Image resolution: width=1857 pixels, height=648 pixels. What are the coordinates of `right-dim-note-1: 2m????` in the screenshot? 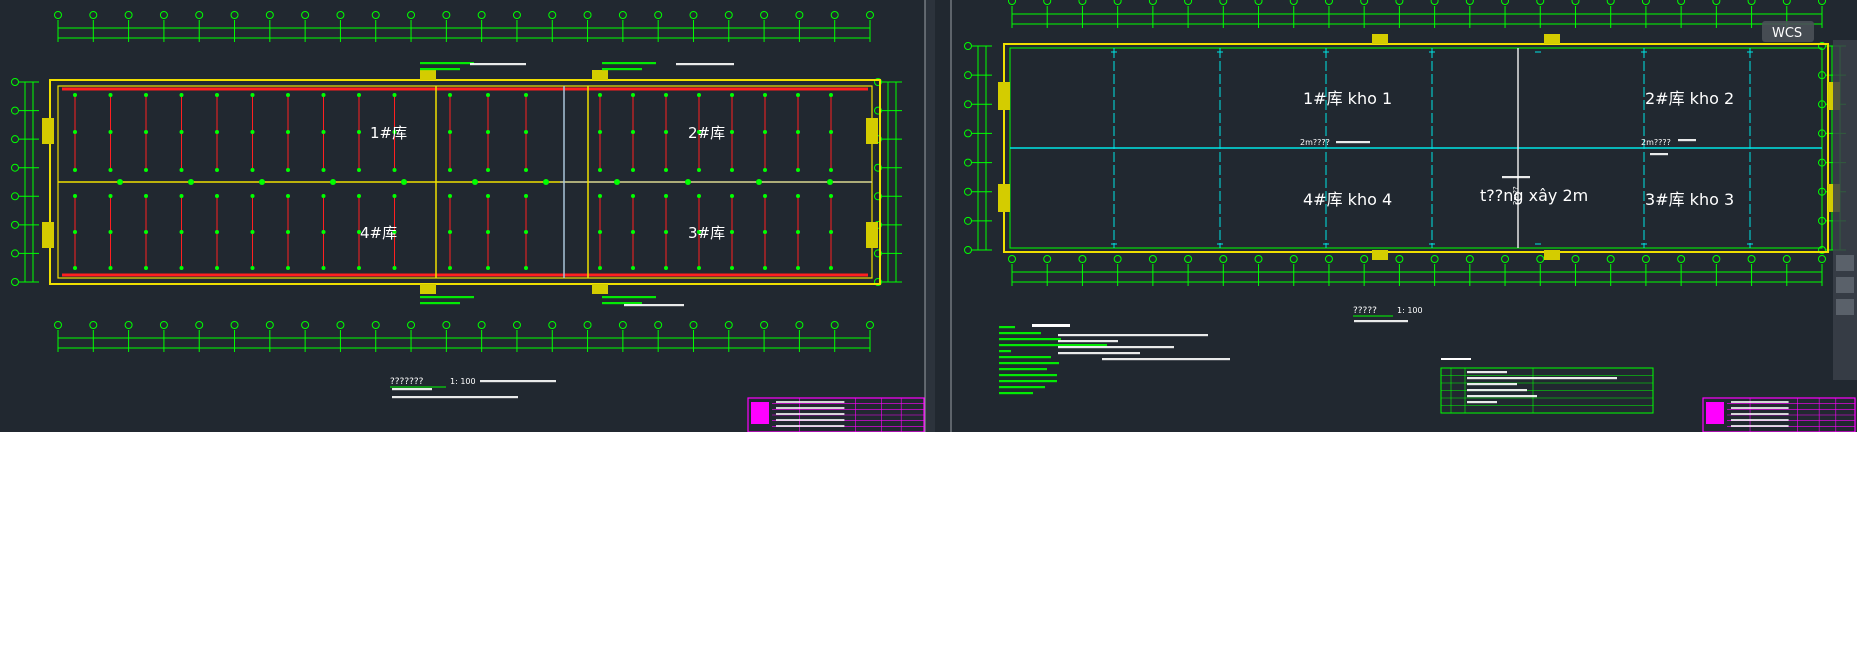 It's located at (1315, 142).